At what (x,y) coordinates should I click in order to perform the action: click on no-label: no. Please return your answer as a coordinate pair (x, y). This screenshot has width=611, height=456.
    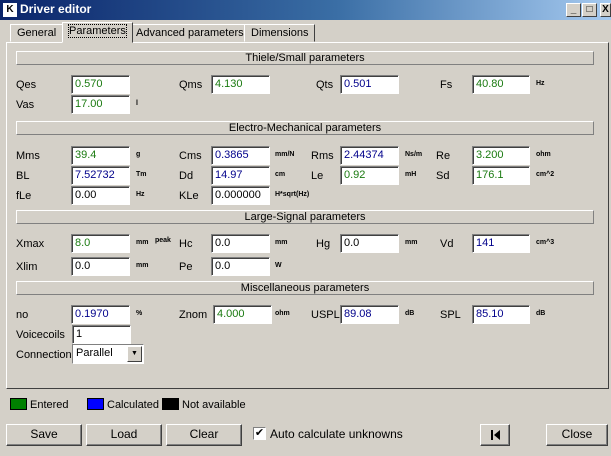
    Looking at the image, I should click on (22, 315).